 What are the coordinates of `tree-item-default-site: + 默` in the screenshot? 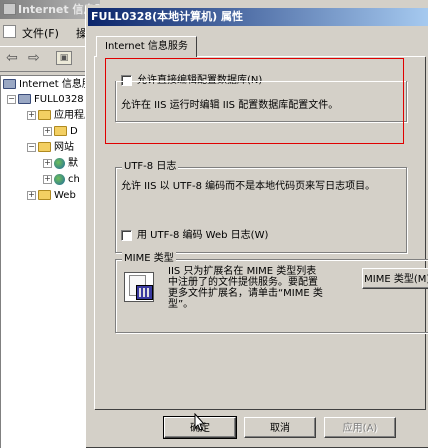 It's located at (60, 164).